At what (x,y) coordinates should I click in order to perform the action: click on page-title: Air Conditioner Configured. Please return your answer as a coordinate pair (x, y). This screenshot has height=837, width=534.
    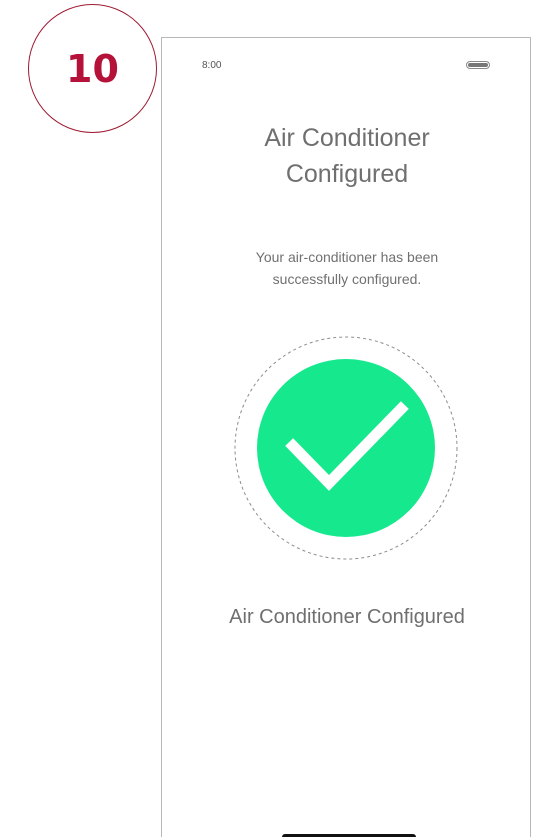
    Looking at the image, I should click on (347, 156).